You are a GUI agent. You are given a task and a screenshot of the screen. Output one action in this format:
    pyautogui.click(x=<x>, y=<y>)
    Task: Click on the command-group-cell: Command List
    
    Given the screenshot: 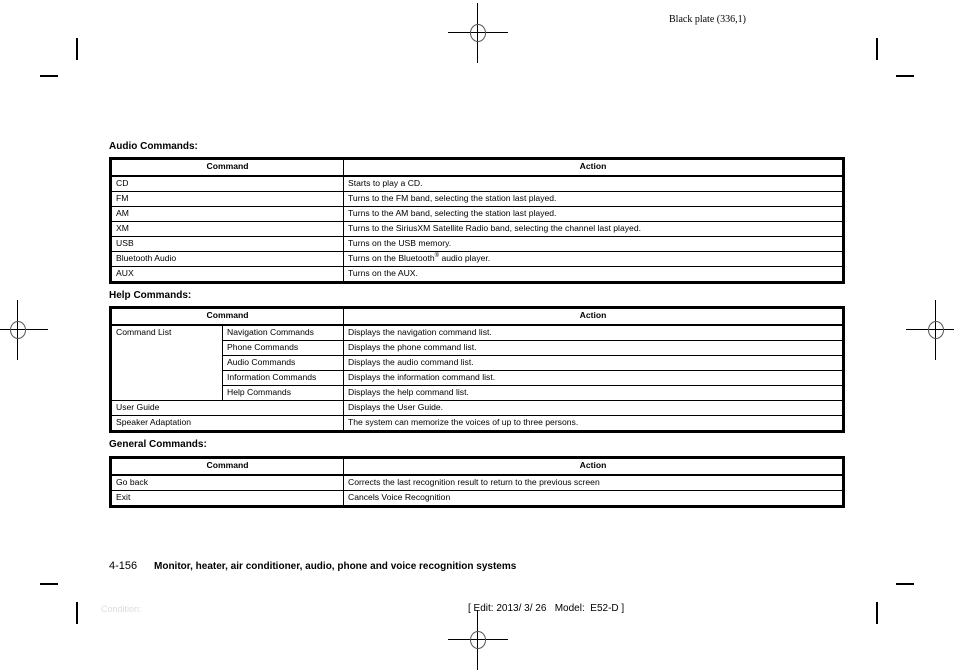 What is the action you would take?
    pyautogui.click(x=166, y=362)
    